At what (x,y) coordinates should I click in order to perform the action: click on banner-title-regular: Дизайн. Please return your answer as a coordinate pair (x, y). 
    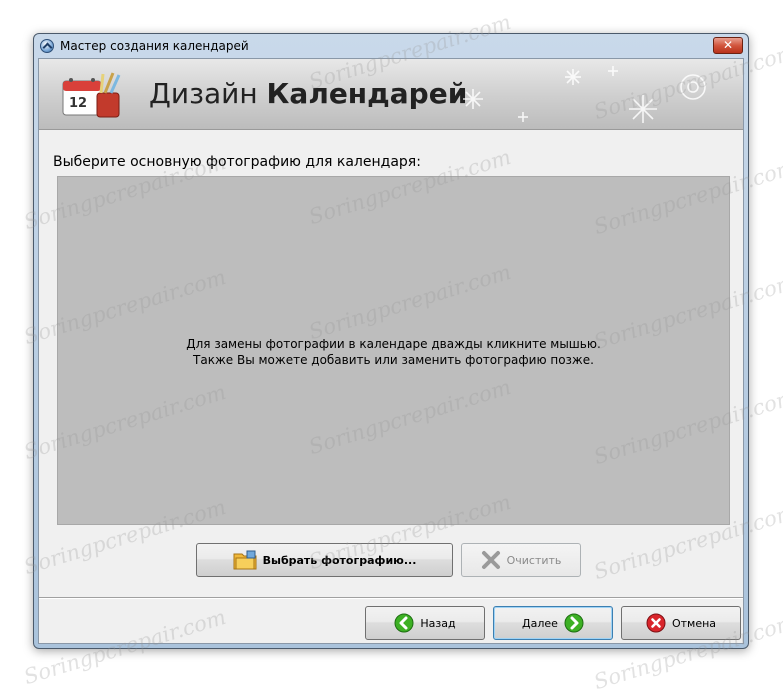
    Looking at the image, I should click on (208, 93).